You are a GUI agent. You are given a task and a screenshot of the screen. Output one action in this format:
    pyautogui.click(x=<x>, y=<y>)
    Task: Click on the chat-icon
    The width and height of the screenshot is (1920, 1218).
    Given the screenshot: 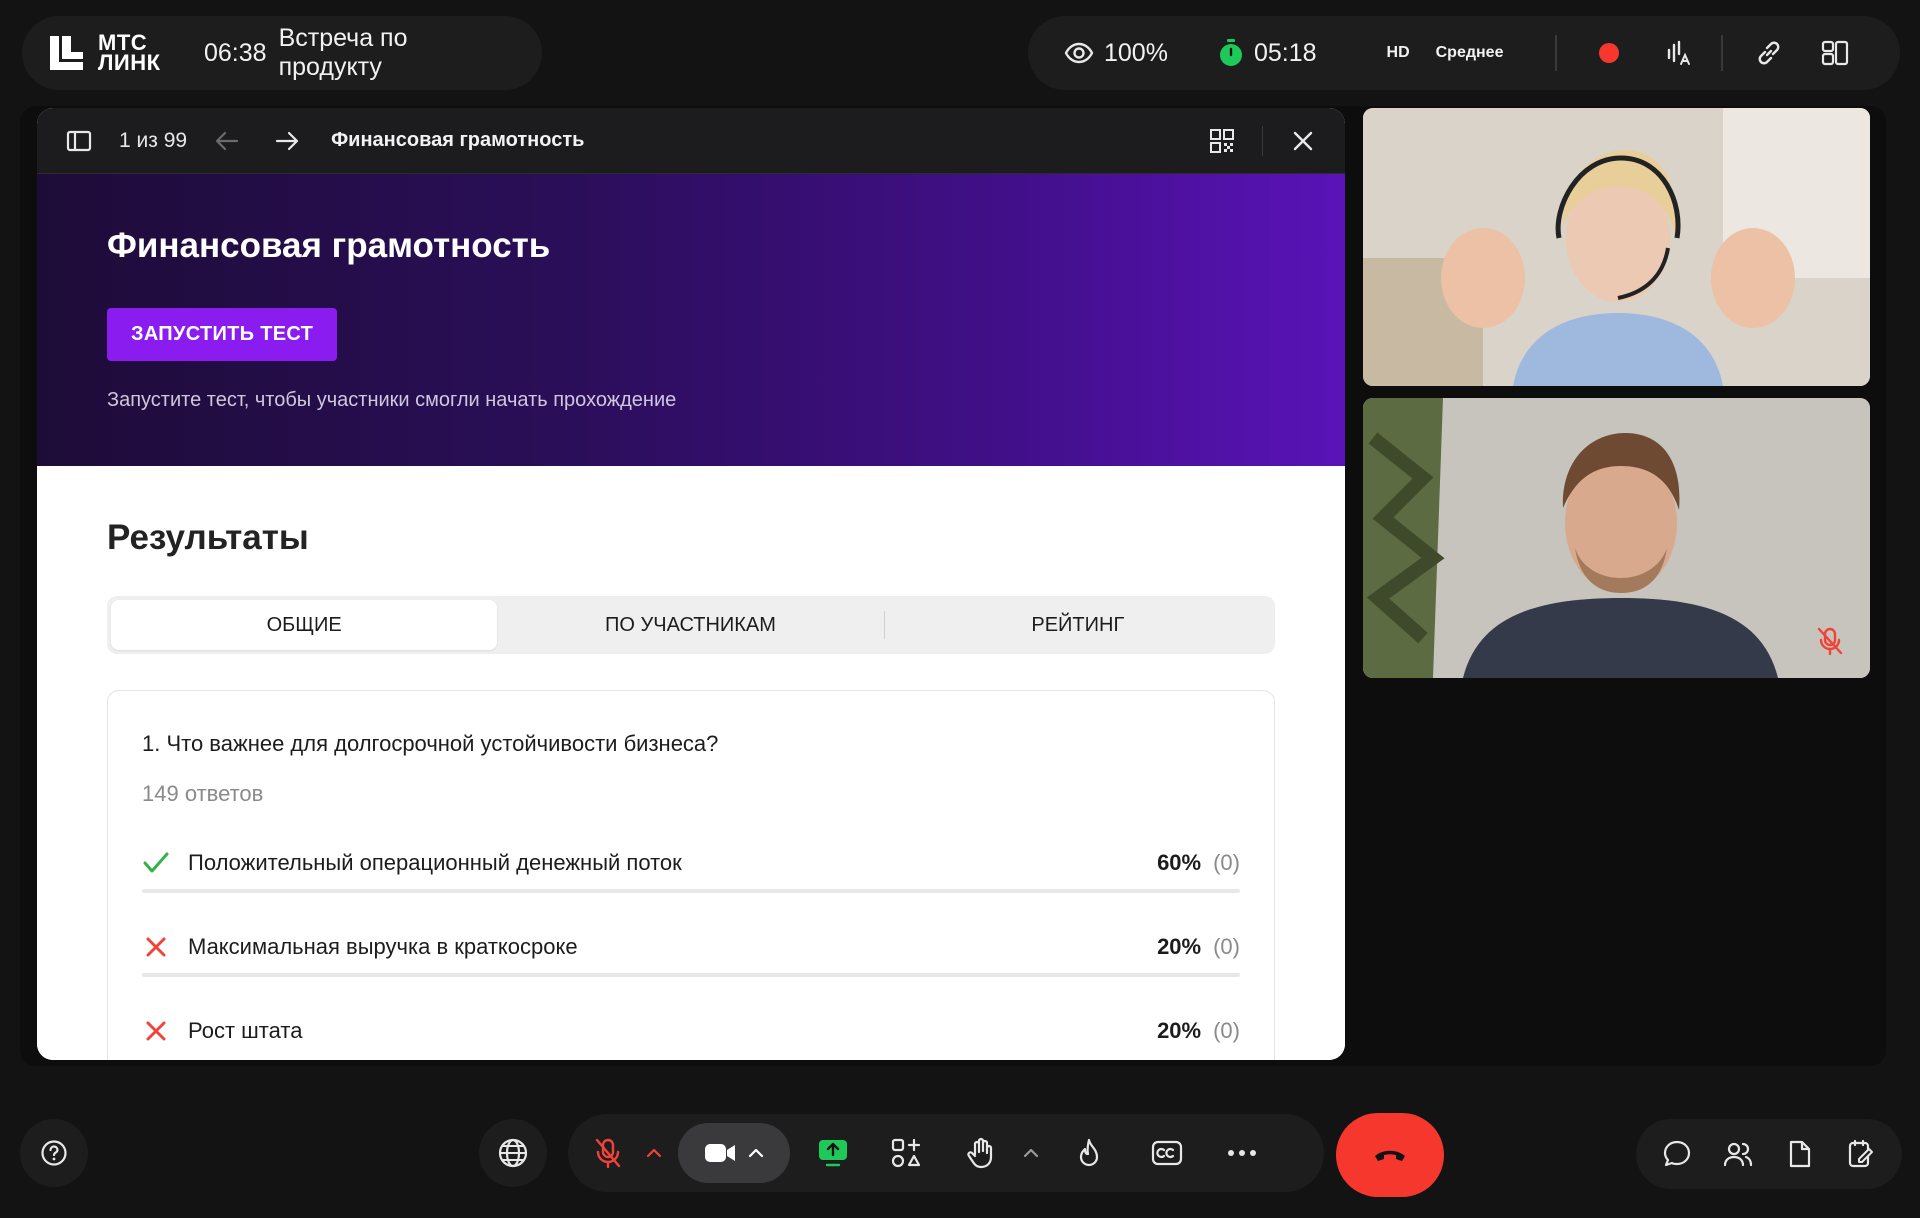 What is the action you would take?
    pyautogui.click(x=1676, y=1153)
    